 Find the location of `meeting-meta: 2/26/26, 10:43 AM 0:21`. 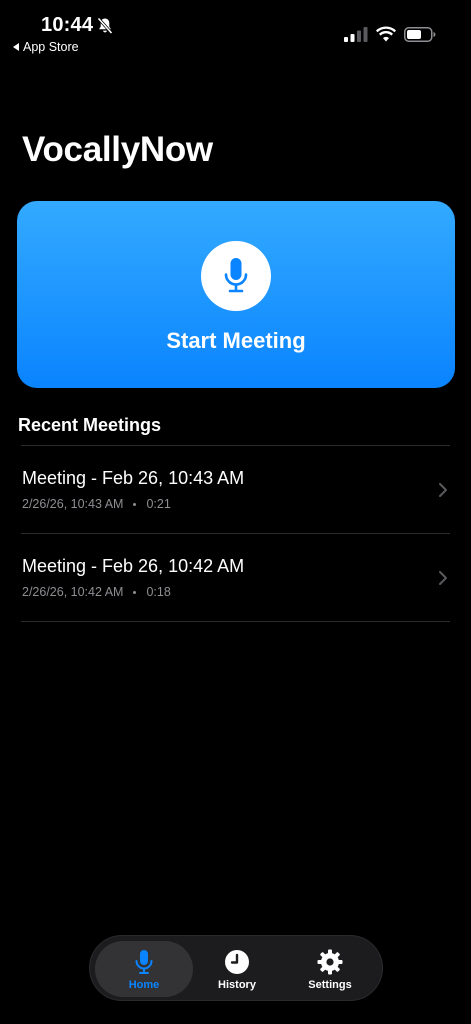

meeting-meta: 2/26/26, 10:43 AM 0:21 is located at coordinates (96, 504).